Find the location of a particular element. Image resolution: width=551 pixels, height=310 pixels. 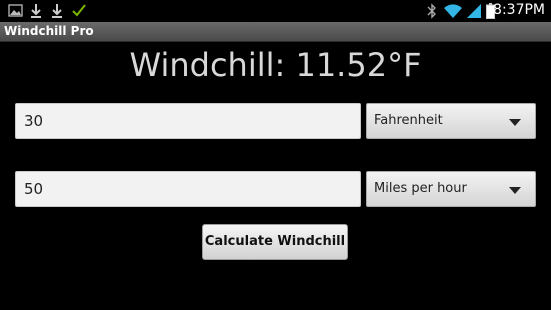

status-bar: 8:37PM is located at coordinates (275, 11).